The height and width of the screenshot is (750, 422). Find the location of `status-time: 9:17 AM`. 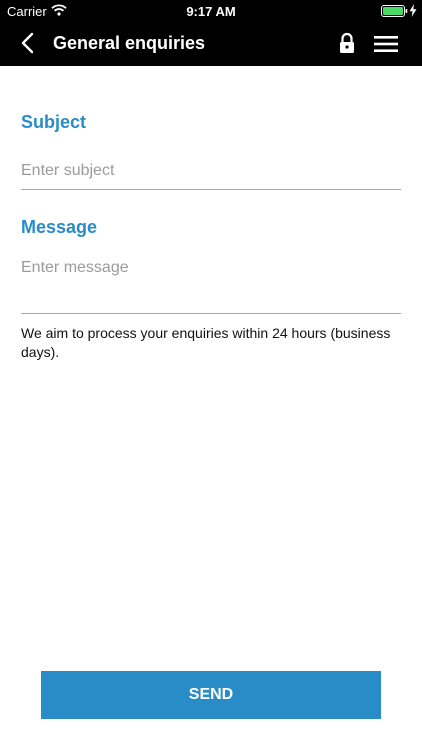

status-time: 9:17 AM is located at coordinates (211, 11).